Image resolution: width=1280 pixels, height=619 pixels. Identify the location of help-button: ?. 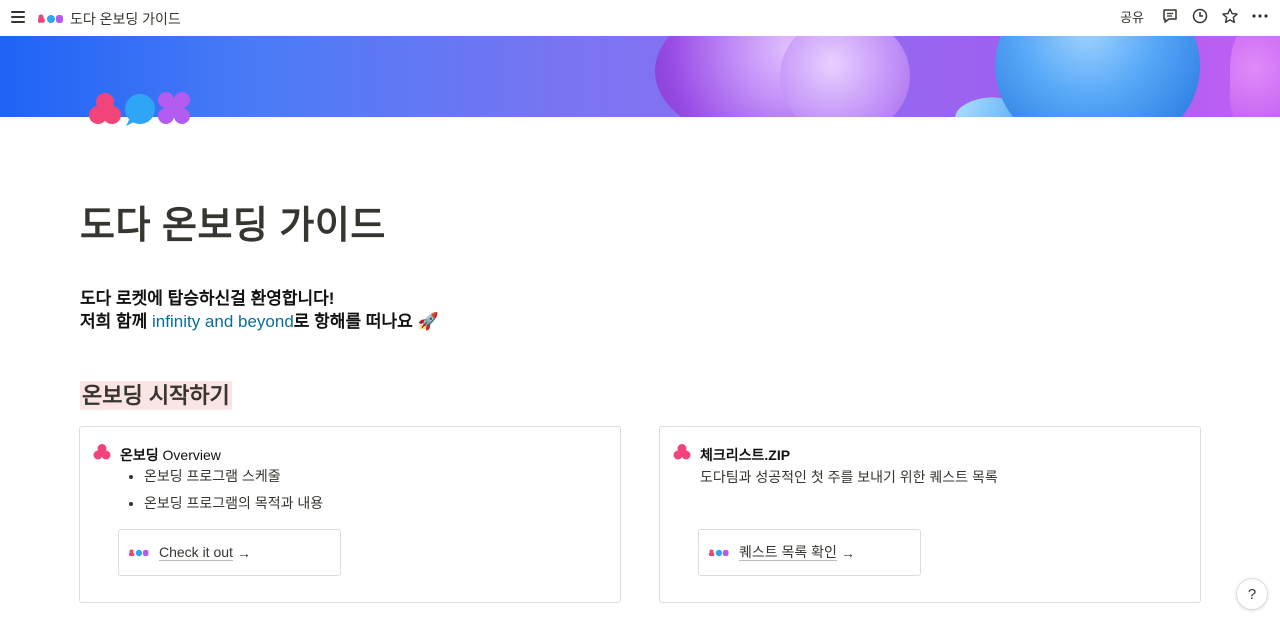
(1252, 594).